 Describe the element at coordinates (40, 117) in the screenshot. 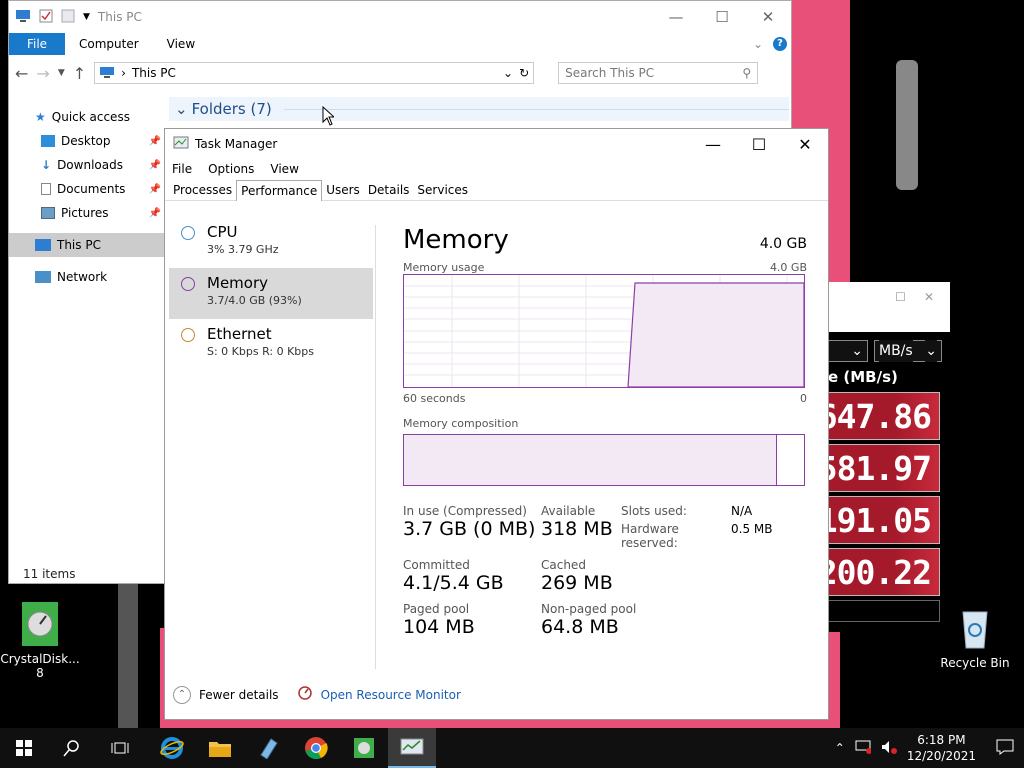

I see `star-icon: ★` at that location.